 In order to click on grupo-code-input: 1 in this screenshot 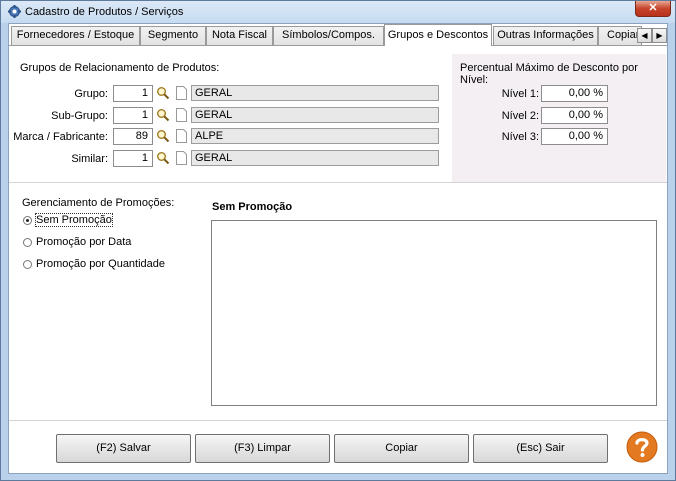, I will do `click(133, 93)`.